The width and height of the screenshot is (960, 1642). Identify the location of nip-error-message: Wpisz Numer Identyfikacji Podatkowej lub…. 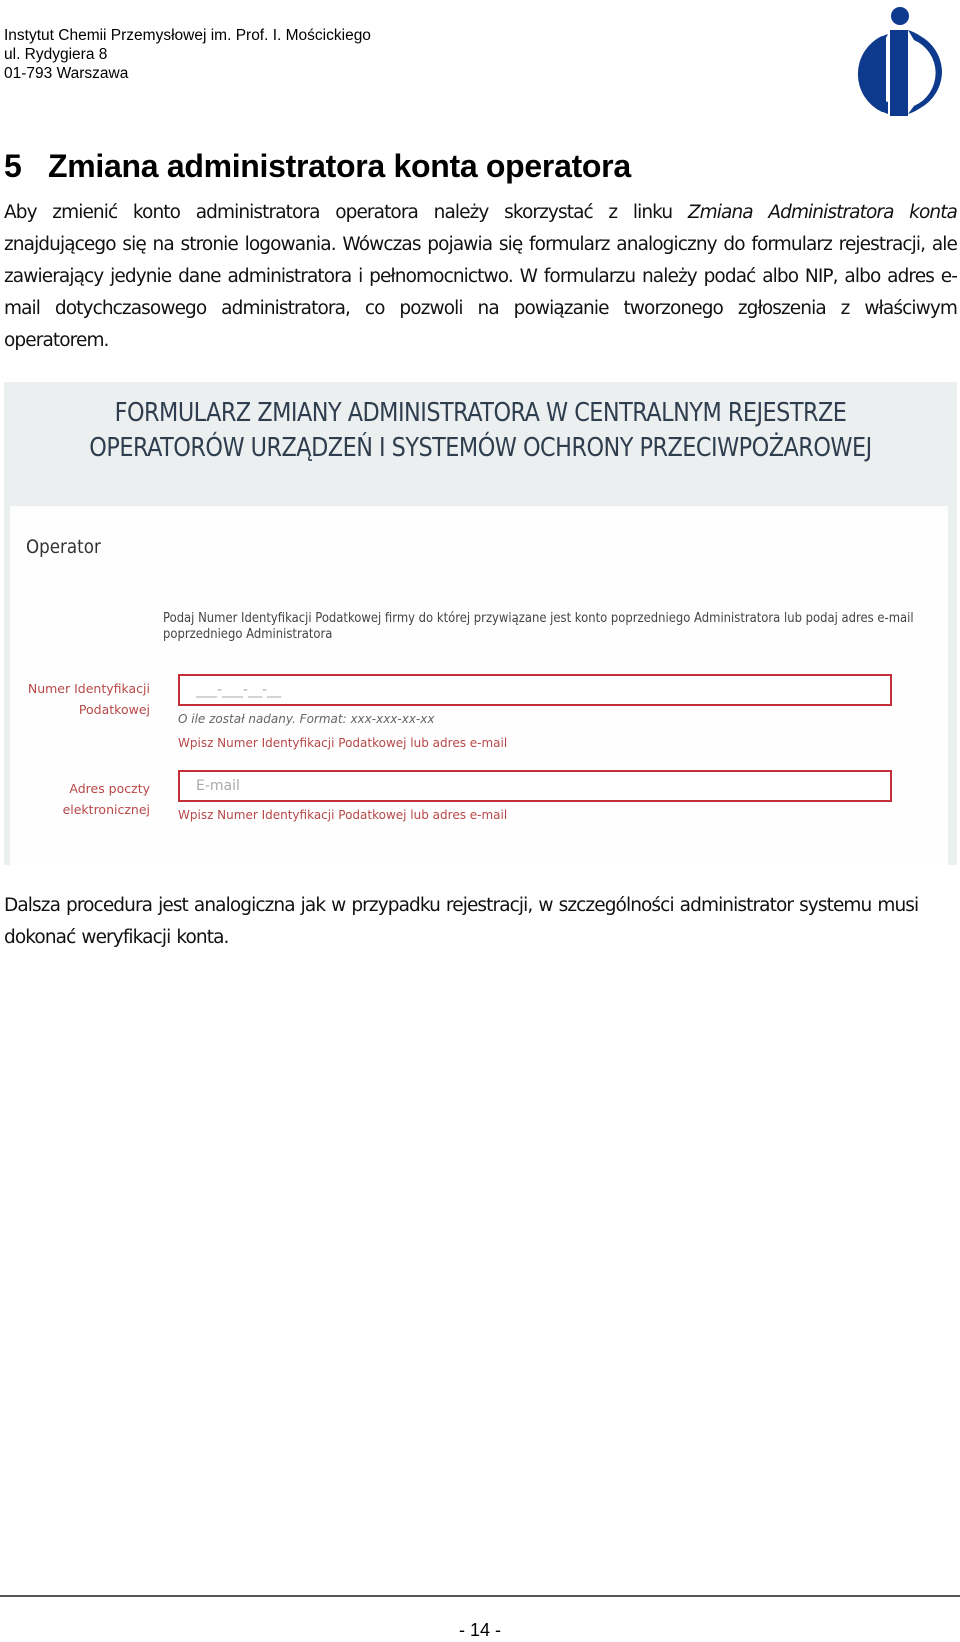
(343, 743).